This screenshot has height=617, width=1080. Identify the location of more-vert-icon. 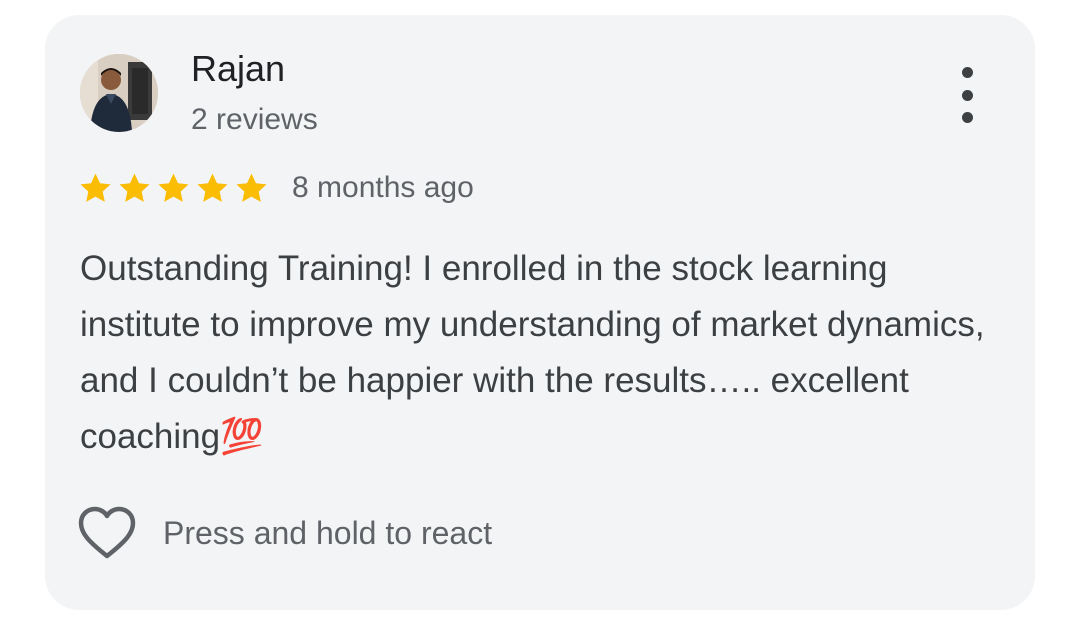
(967, 95).